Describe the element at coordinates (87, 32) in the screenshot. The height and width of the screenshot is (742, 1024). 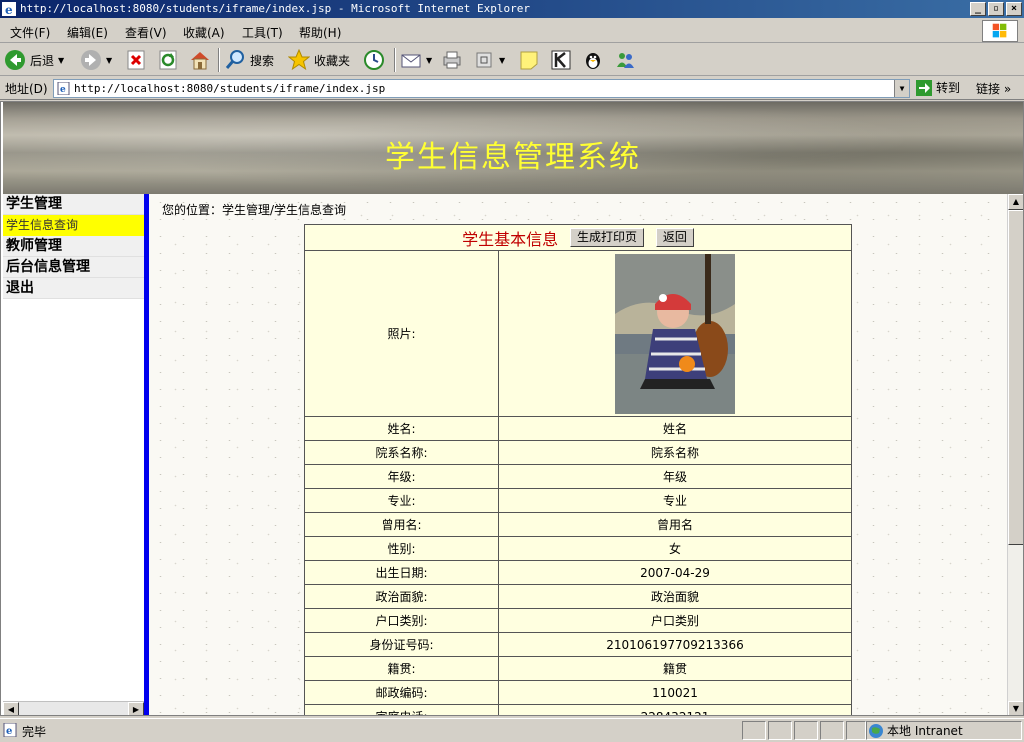
I see `menu-edit: 编辑(E)` at that location.